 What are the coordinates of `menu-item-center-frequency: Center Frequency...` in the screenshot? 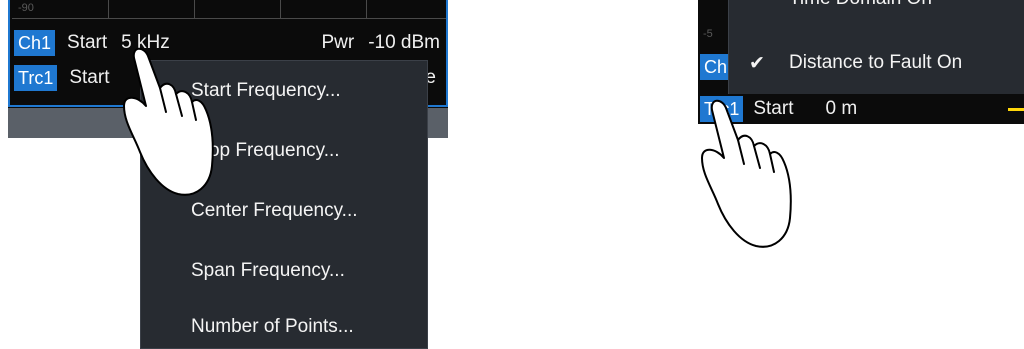 It's located at (274, 211).